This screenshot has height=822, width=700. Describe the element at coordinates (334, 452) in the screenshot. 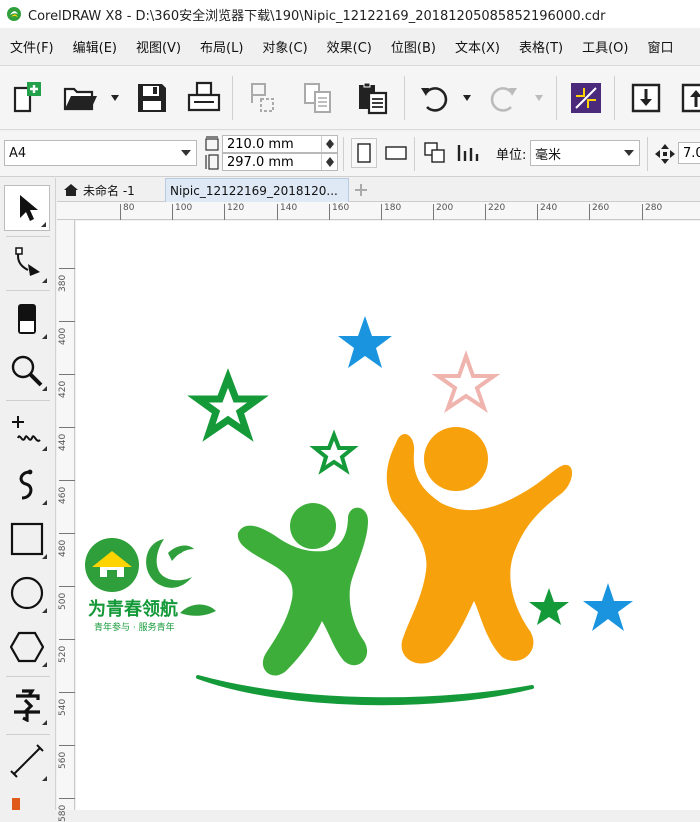

I see `star-outline-green-small` at that location.